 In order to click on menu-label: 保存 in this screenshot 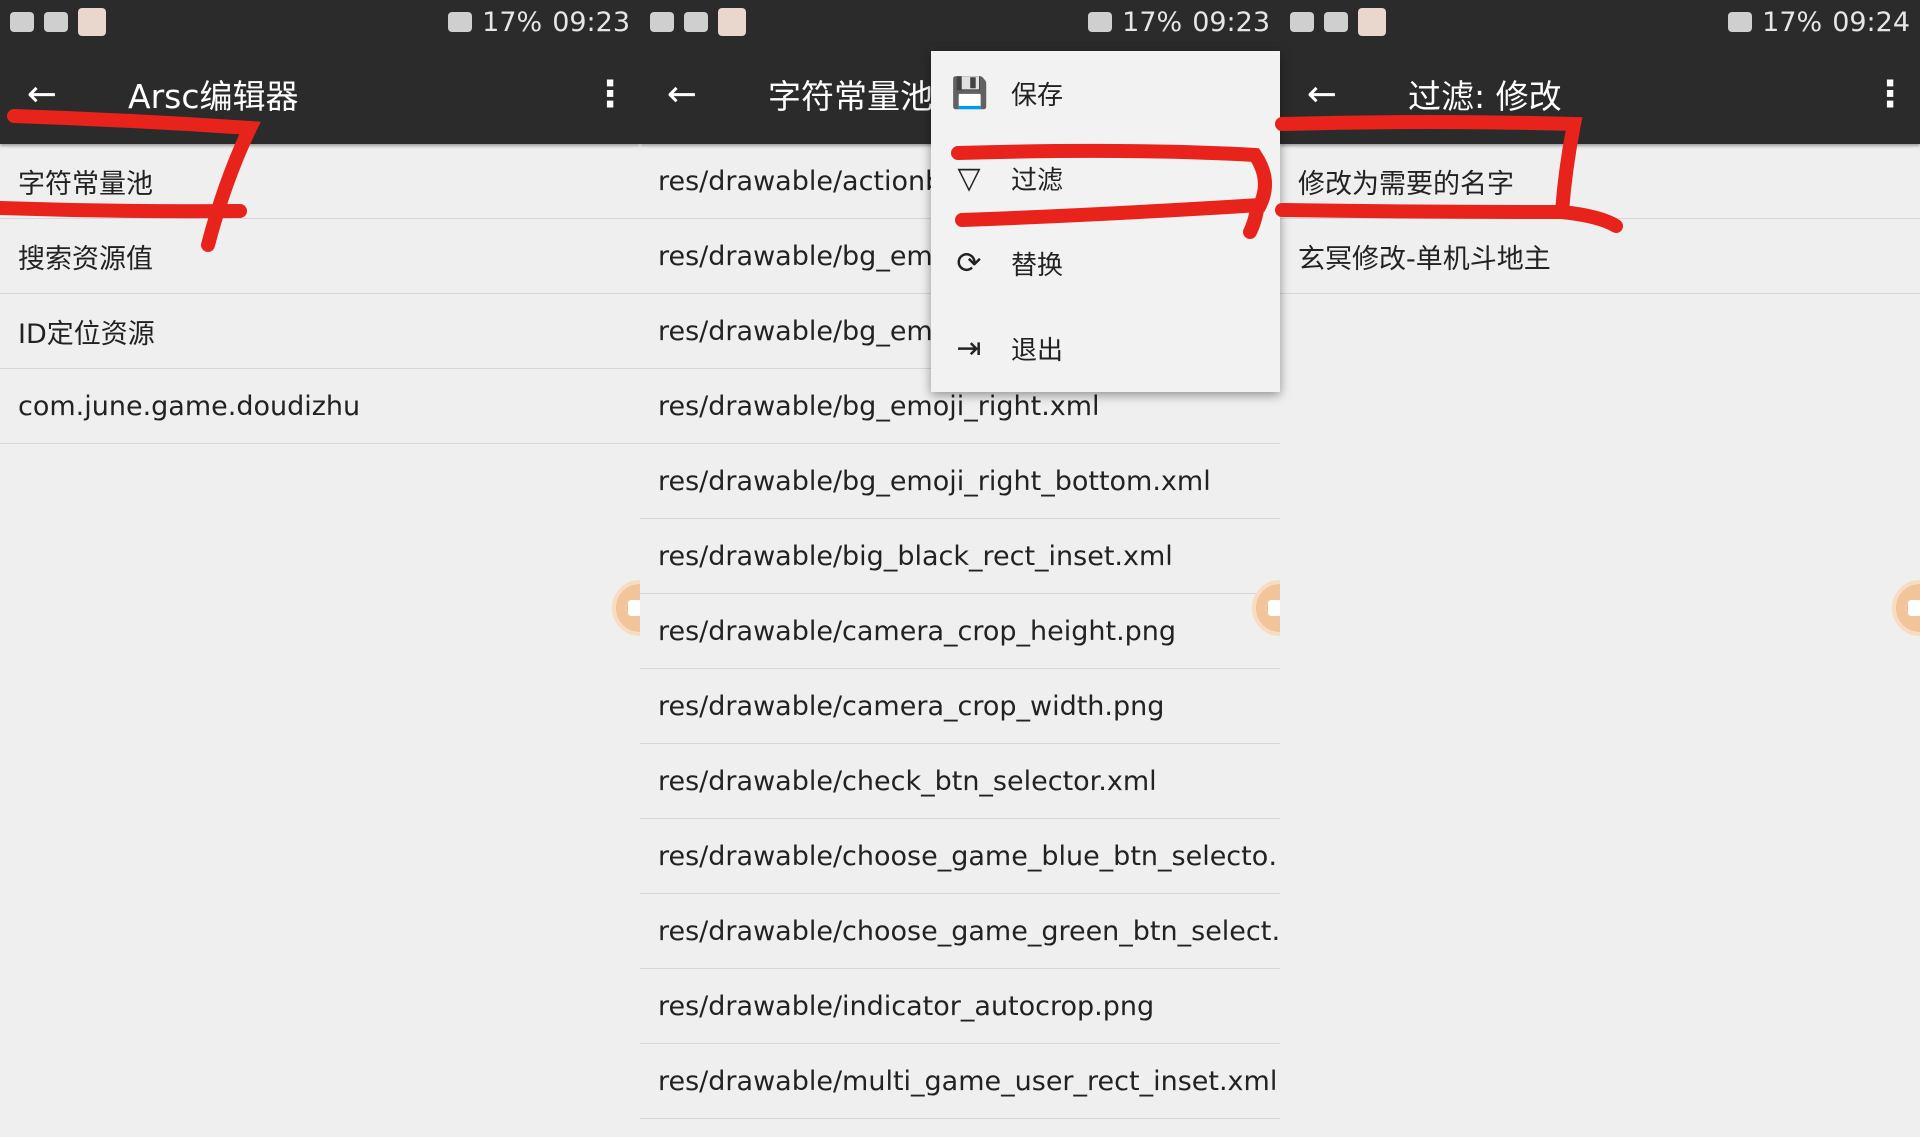, I will do `click(1037, 96)`.